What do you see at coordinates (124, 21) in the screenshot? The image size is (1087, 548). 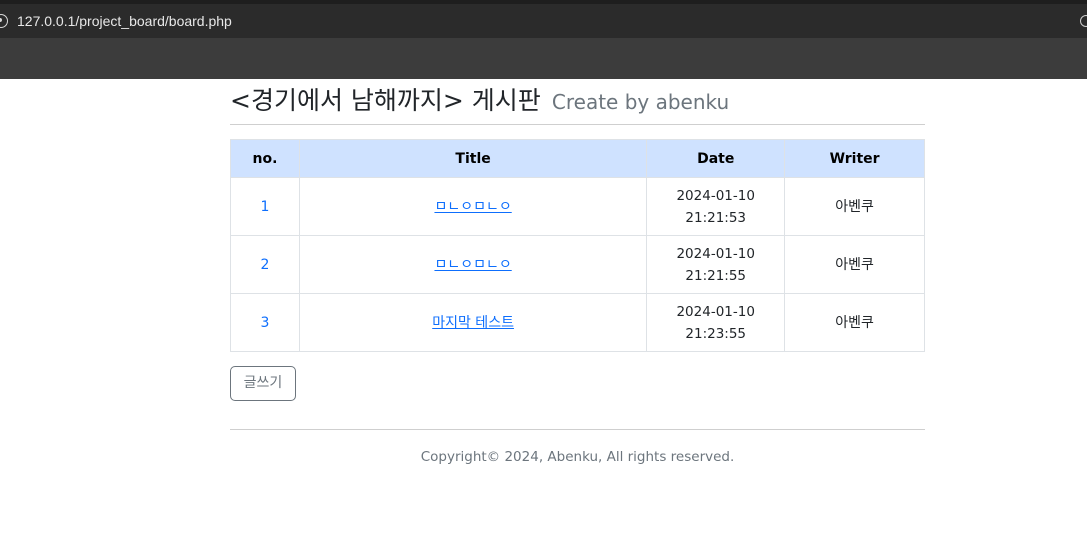 I see `url-text: 127.0.0.1/project_board/board.php` at bounding box center [124, 21].